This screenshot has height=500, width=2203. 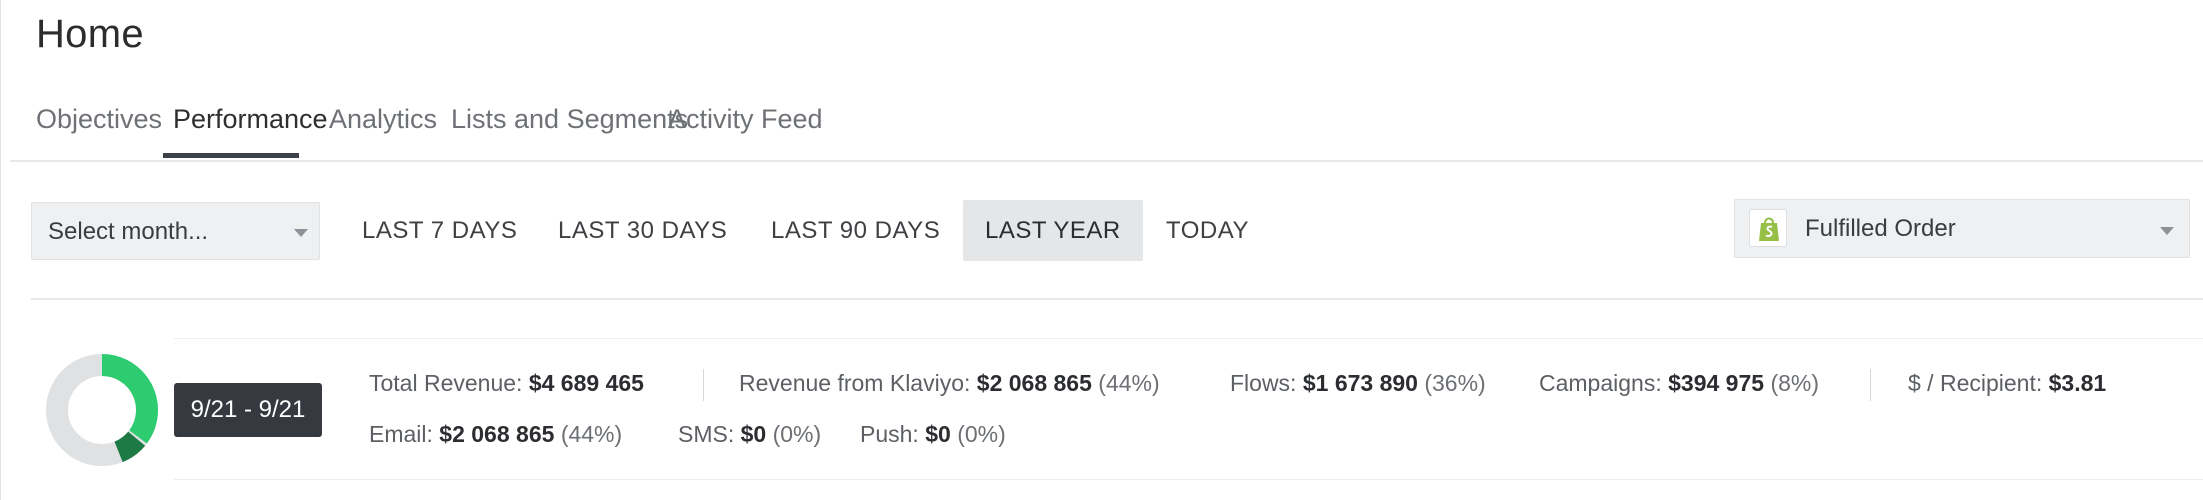 I want to click on filters-divider, so click(x=1117, y=299).